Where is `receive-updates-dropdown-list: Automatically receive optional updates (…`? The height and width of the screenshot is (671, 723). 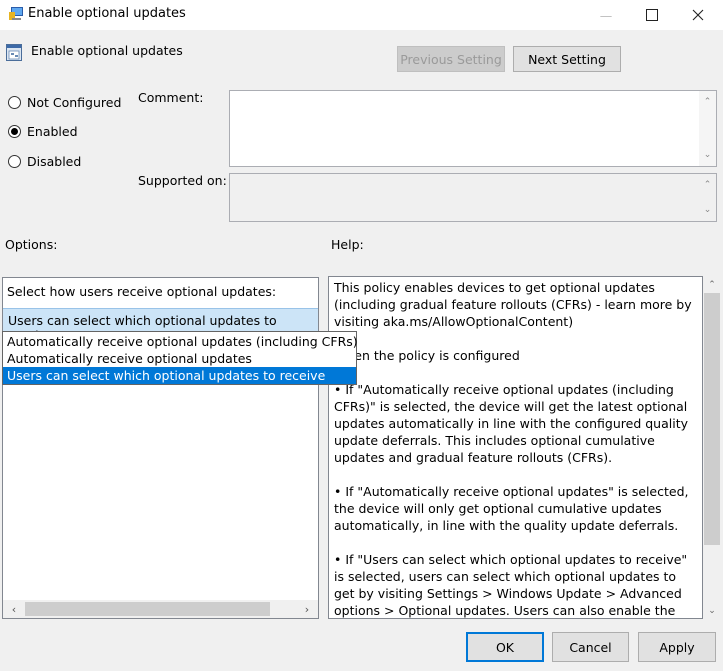
receive-updates-dropdown-list: Automatically receive optional updates (… is located at coordinates (180, 358).